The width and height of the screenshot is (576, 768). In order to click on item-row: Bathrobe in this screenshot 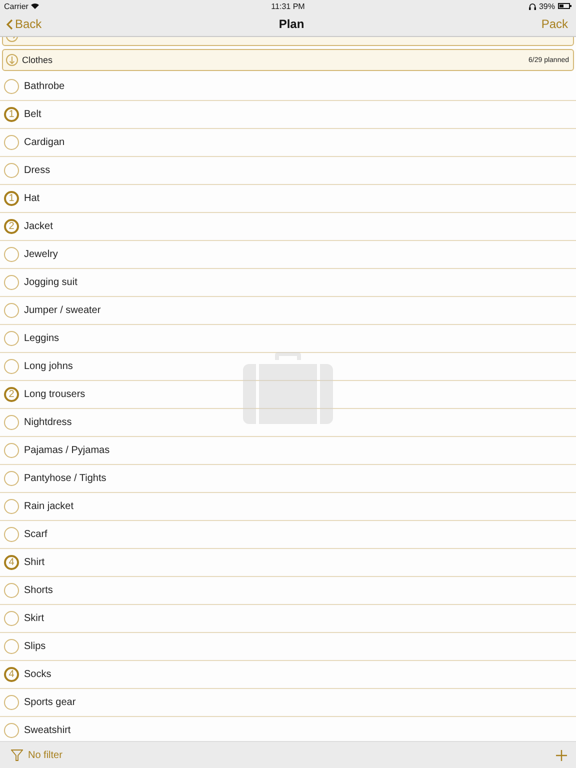, I will do `click(288, 87)`.